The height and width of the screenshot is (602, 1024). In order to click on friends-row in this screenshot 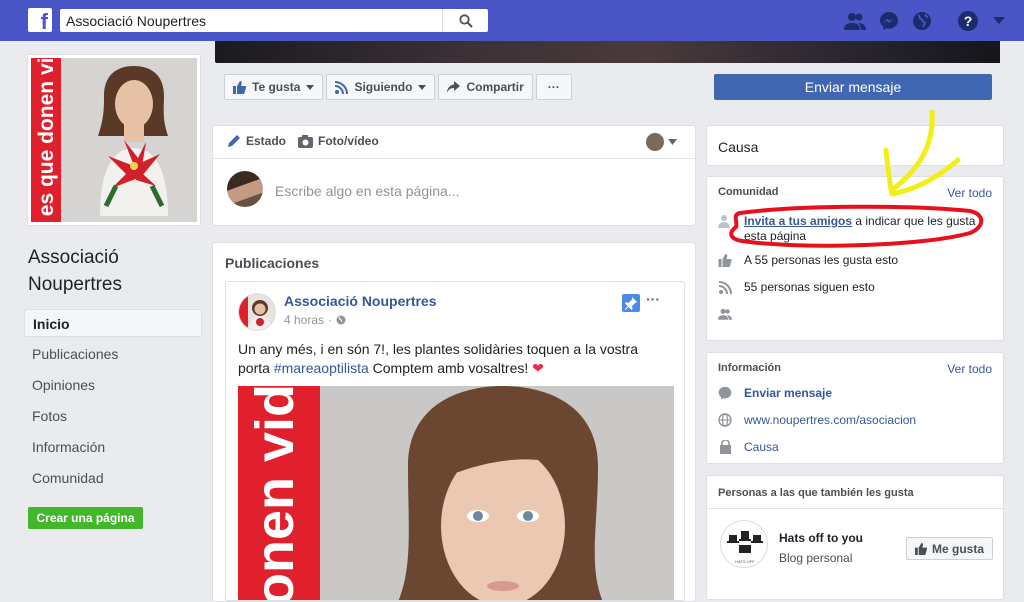, I will do `click(725, 314)`.